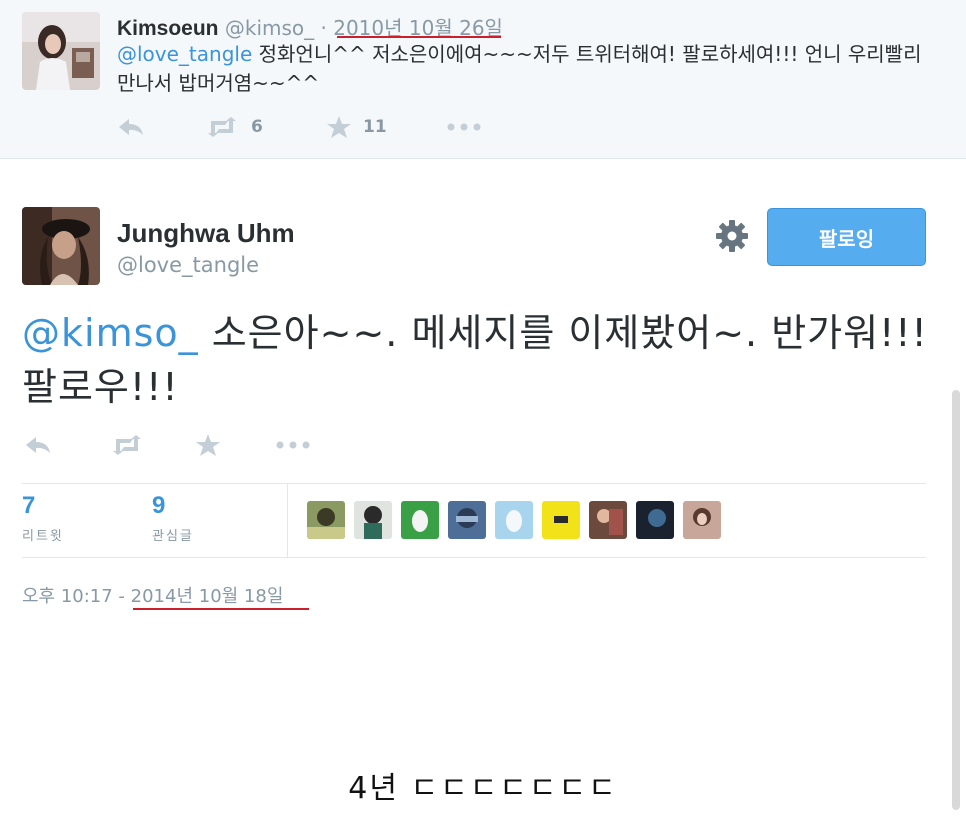 This screenshot has width=966, height=831. Describe the element at coordinates (168, 28) in the screenshot. I see `author-name: Kimsoeun` at that location.